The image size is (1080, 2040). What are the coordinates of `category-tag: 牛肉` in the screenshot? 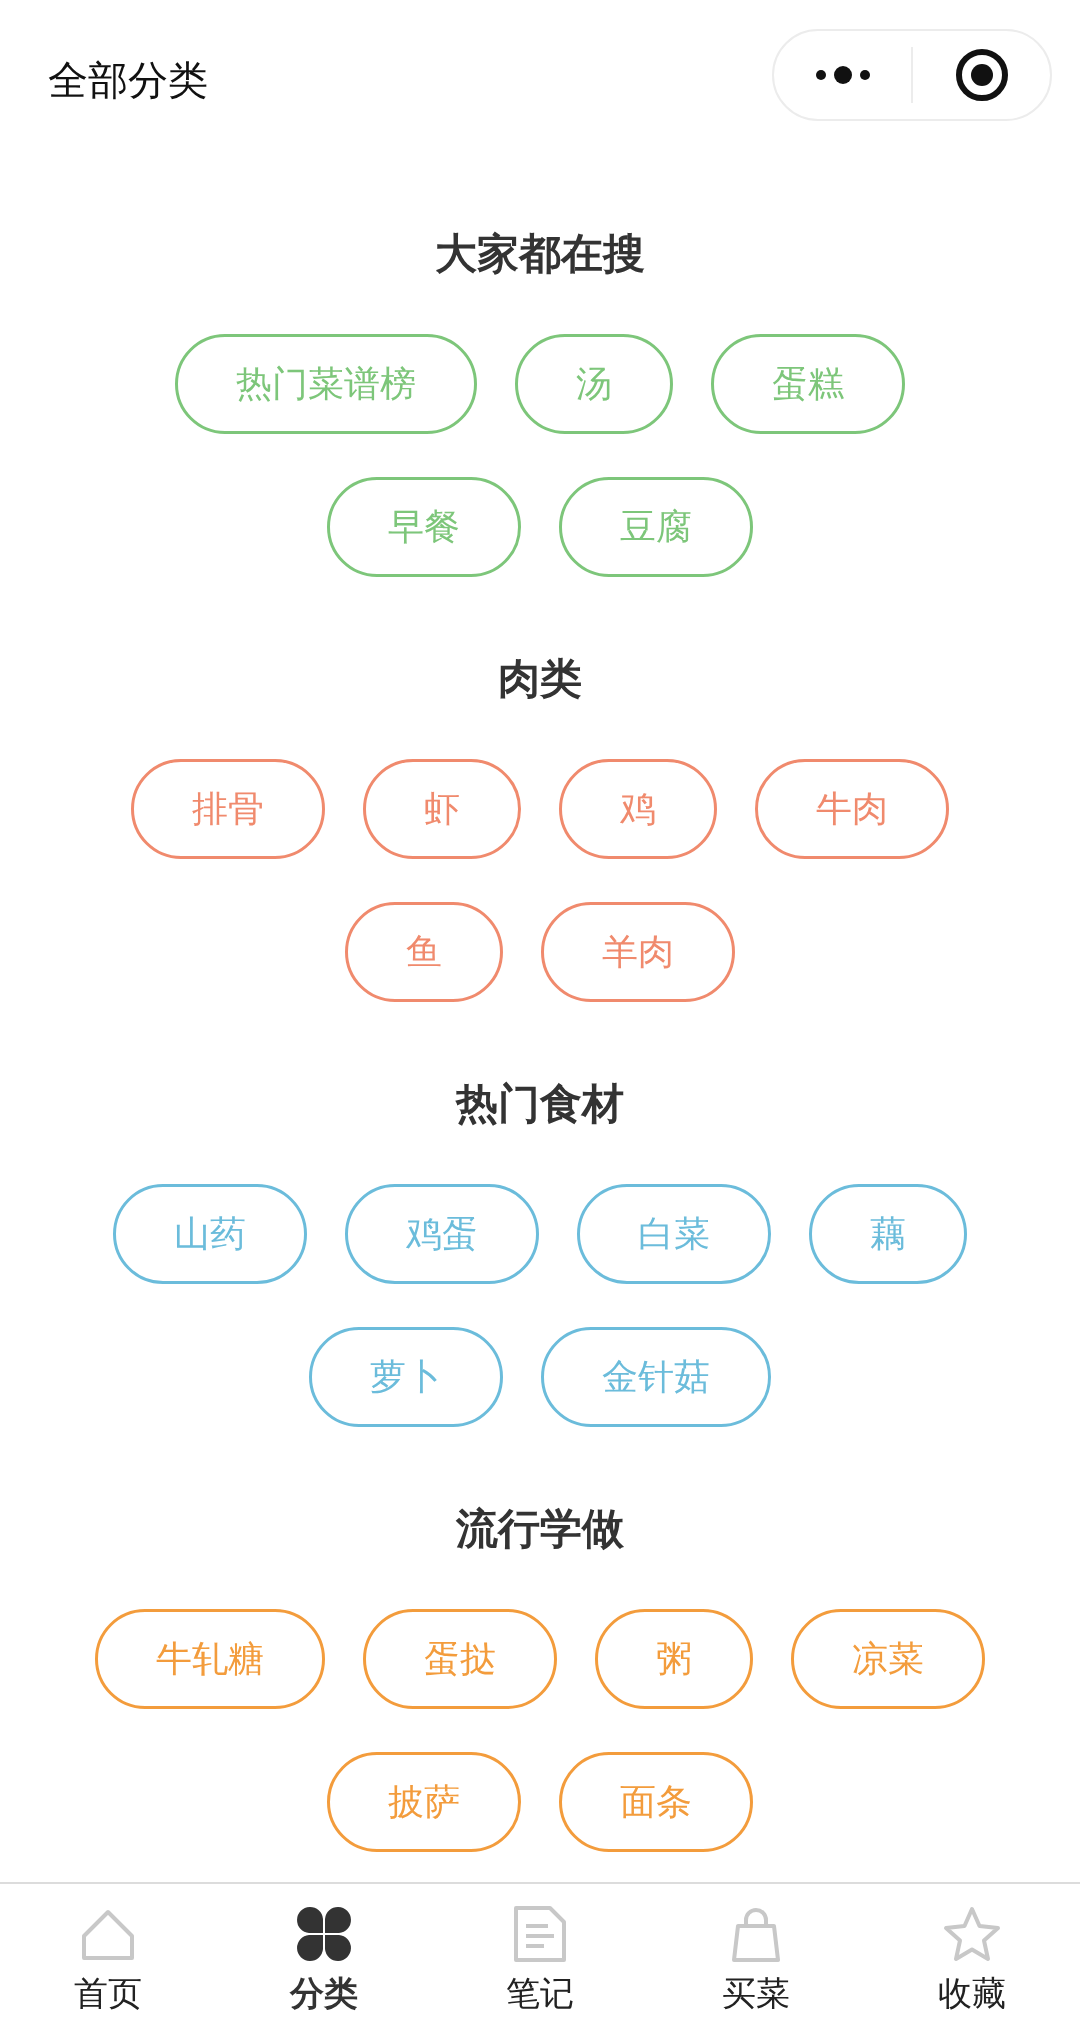 It's located at (852, 809).